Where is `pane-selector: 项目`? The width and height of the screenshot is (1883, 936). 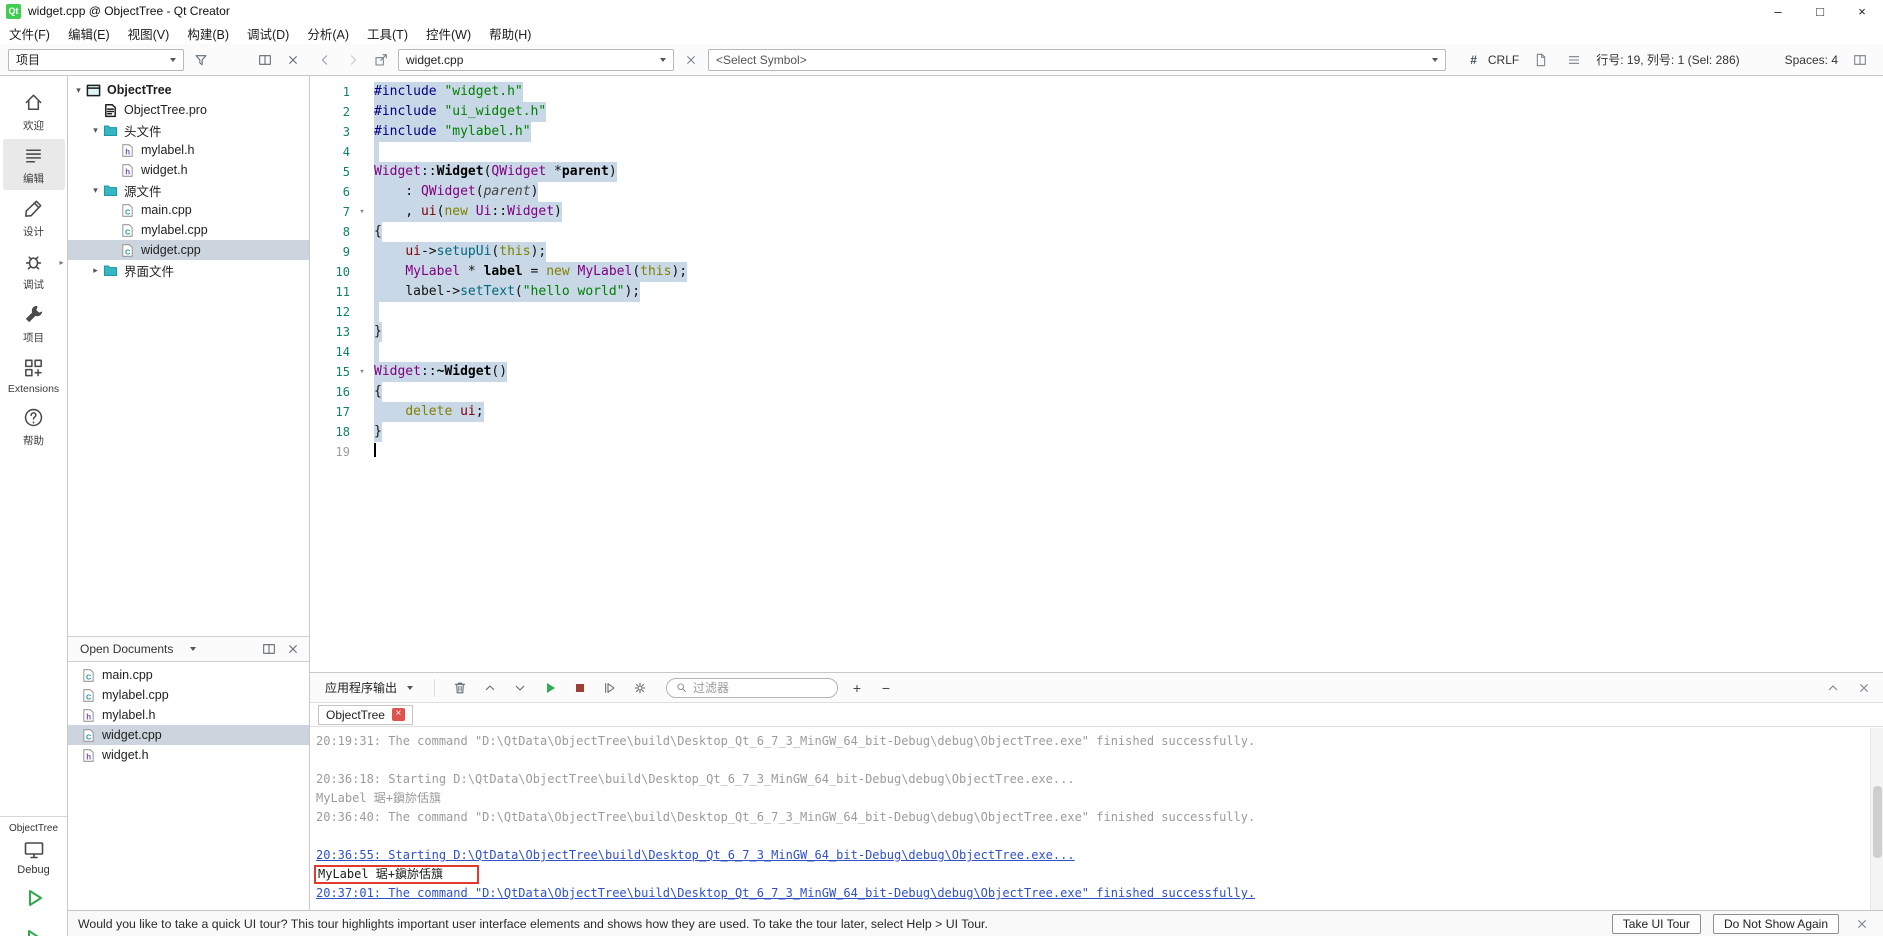
pane-selector: 项目 is located at coordinates (96, 59).